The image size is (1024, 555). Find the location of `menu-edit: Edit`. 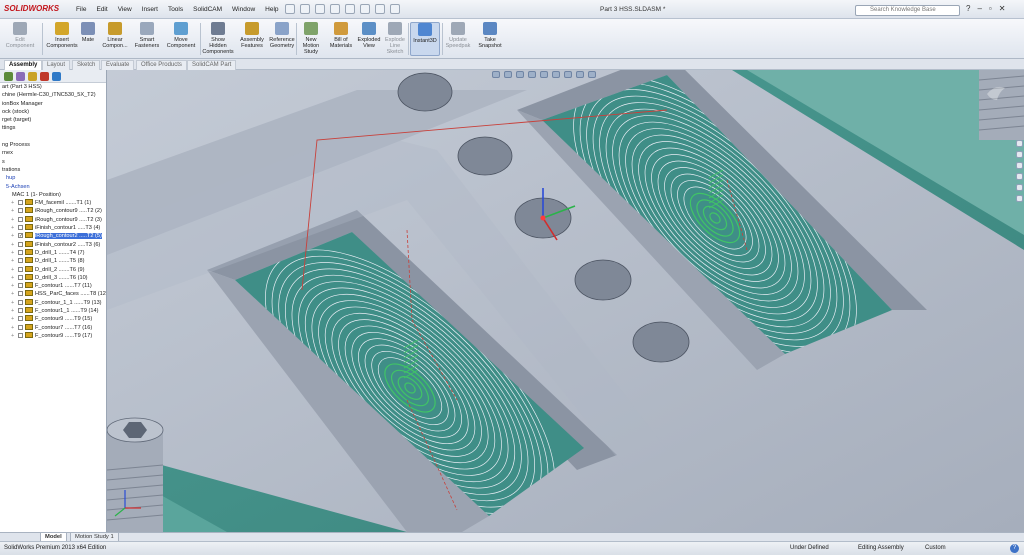

menu-edit: Edit is located at coordinates (101, 9).